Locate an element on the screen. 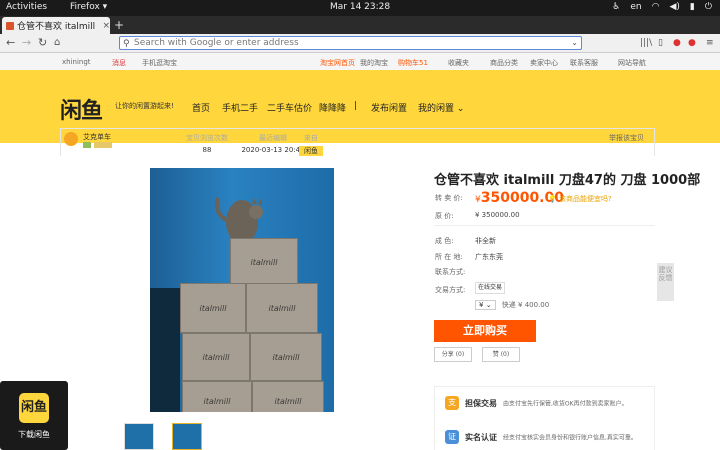 This screenshot has width=720, height=450. from-stat: 来自 闲鱼 is located at coordinates (311, 144).